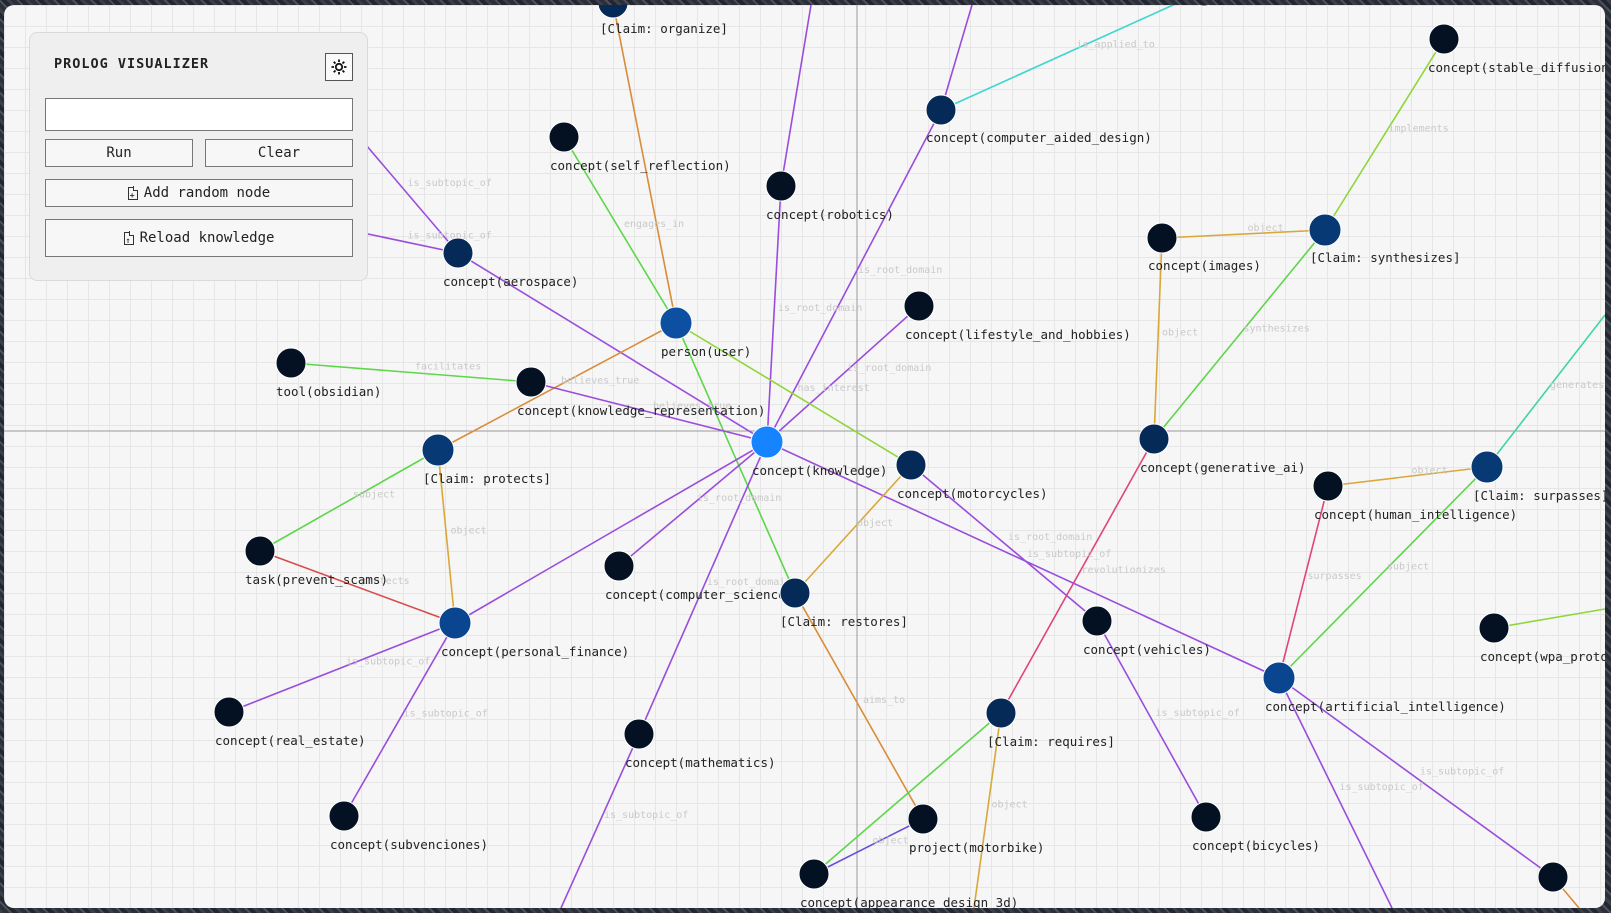 The image size is (1611, 913). Describe the element at coordinates (829, 196) in the screenshot. I see `graph-node: concept(robotics)` at that location.